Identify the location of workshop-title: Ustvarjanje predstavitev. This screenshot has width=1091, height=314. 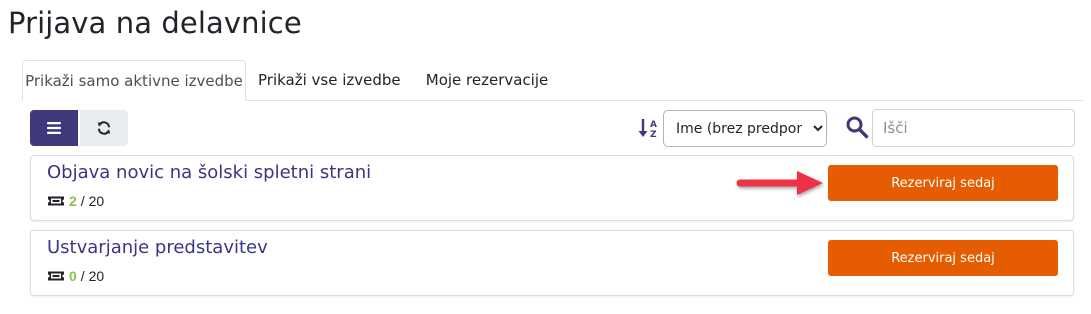
(157, 247).